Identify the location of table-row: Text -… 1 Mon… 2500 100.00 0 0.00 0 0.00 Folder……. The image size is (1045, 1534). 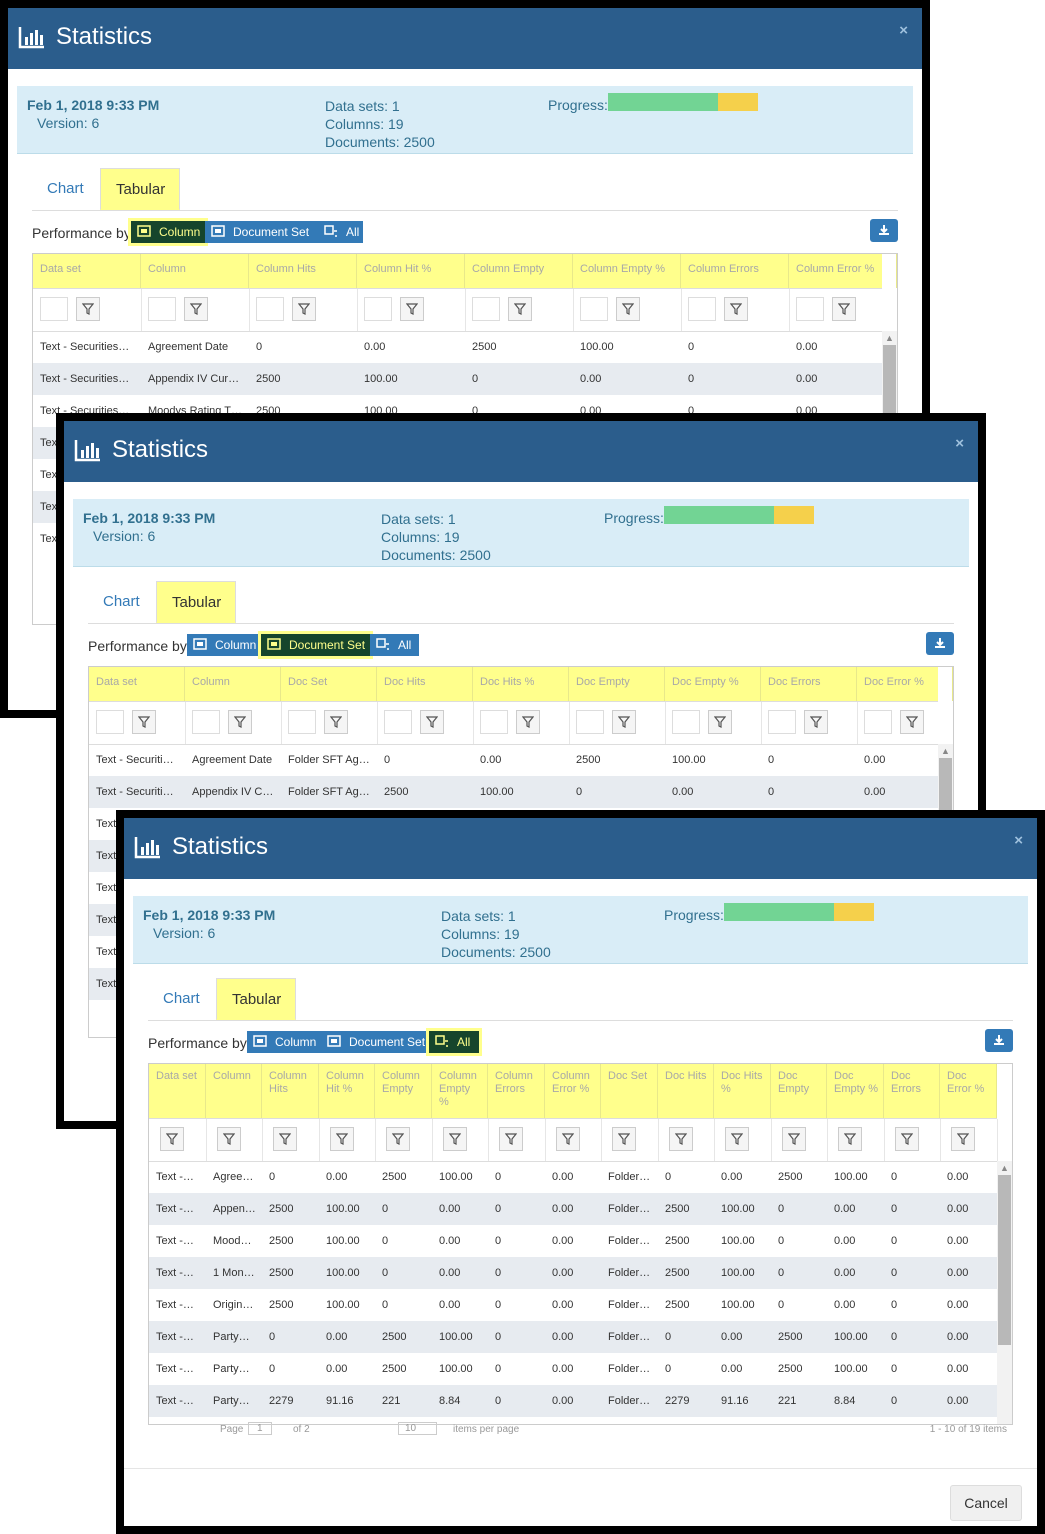
(573, 1273).